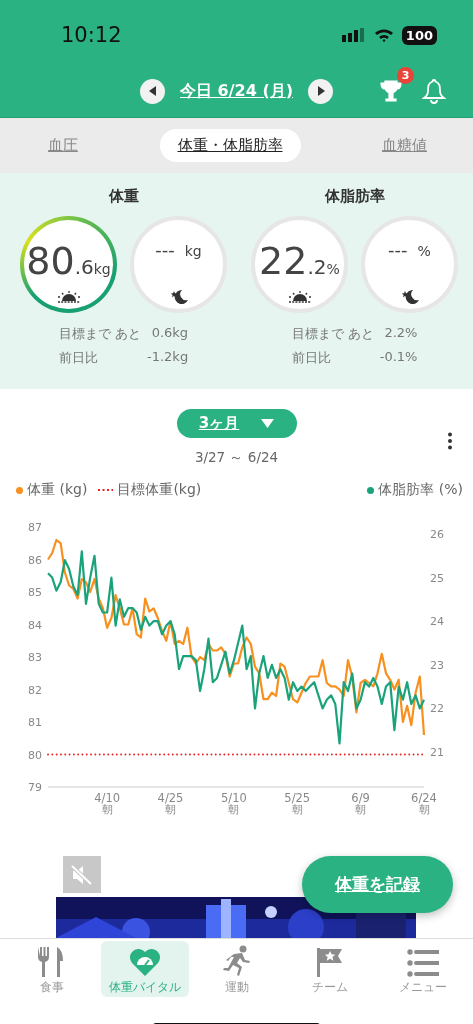 The height and width of the screenshot is (1024, 473). I want to click on legend-label: 目標体重(kg), so click(159, 490).